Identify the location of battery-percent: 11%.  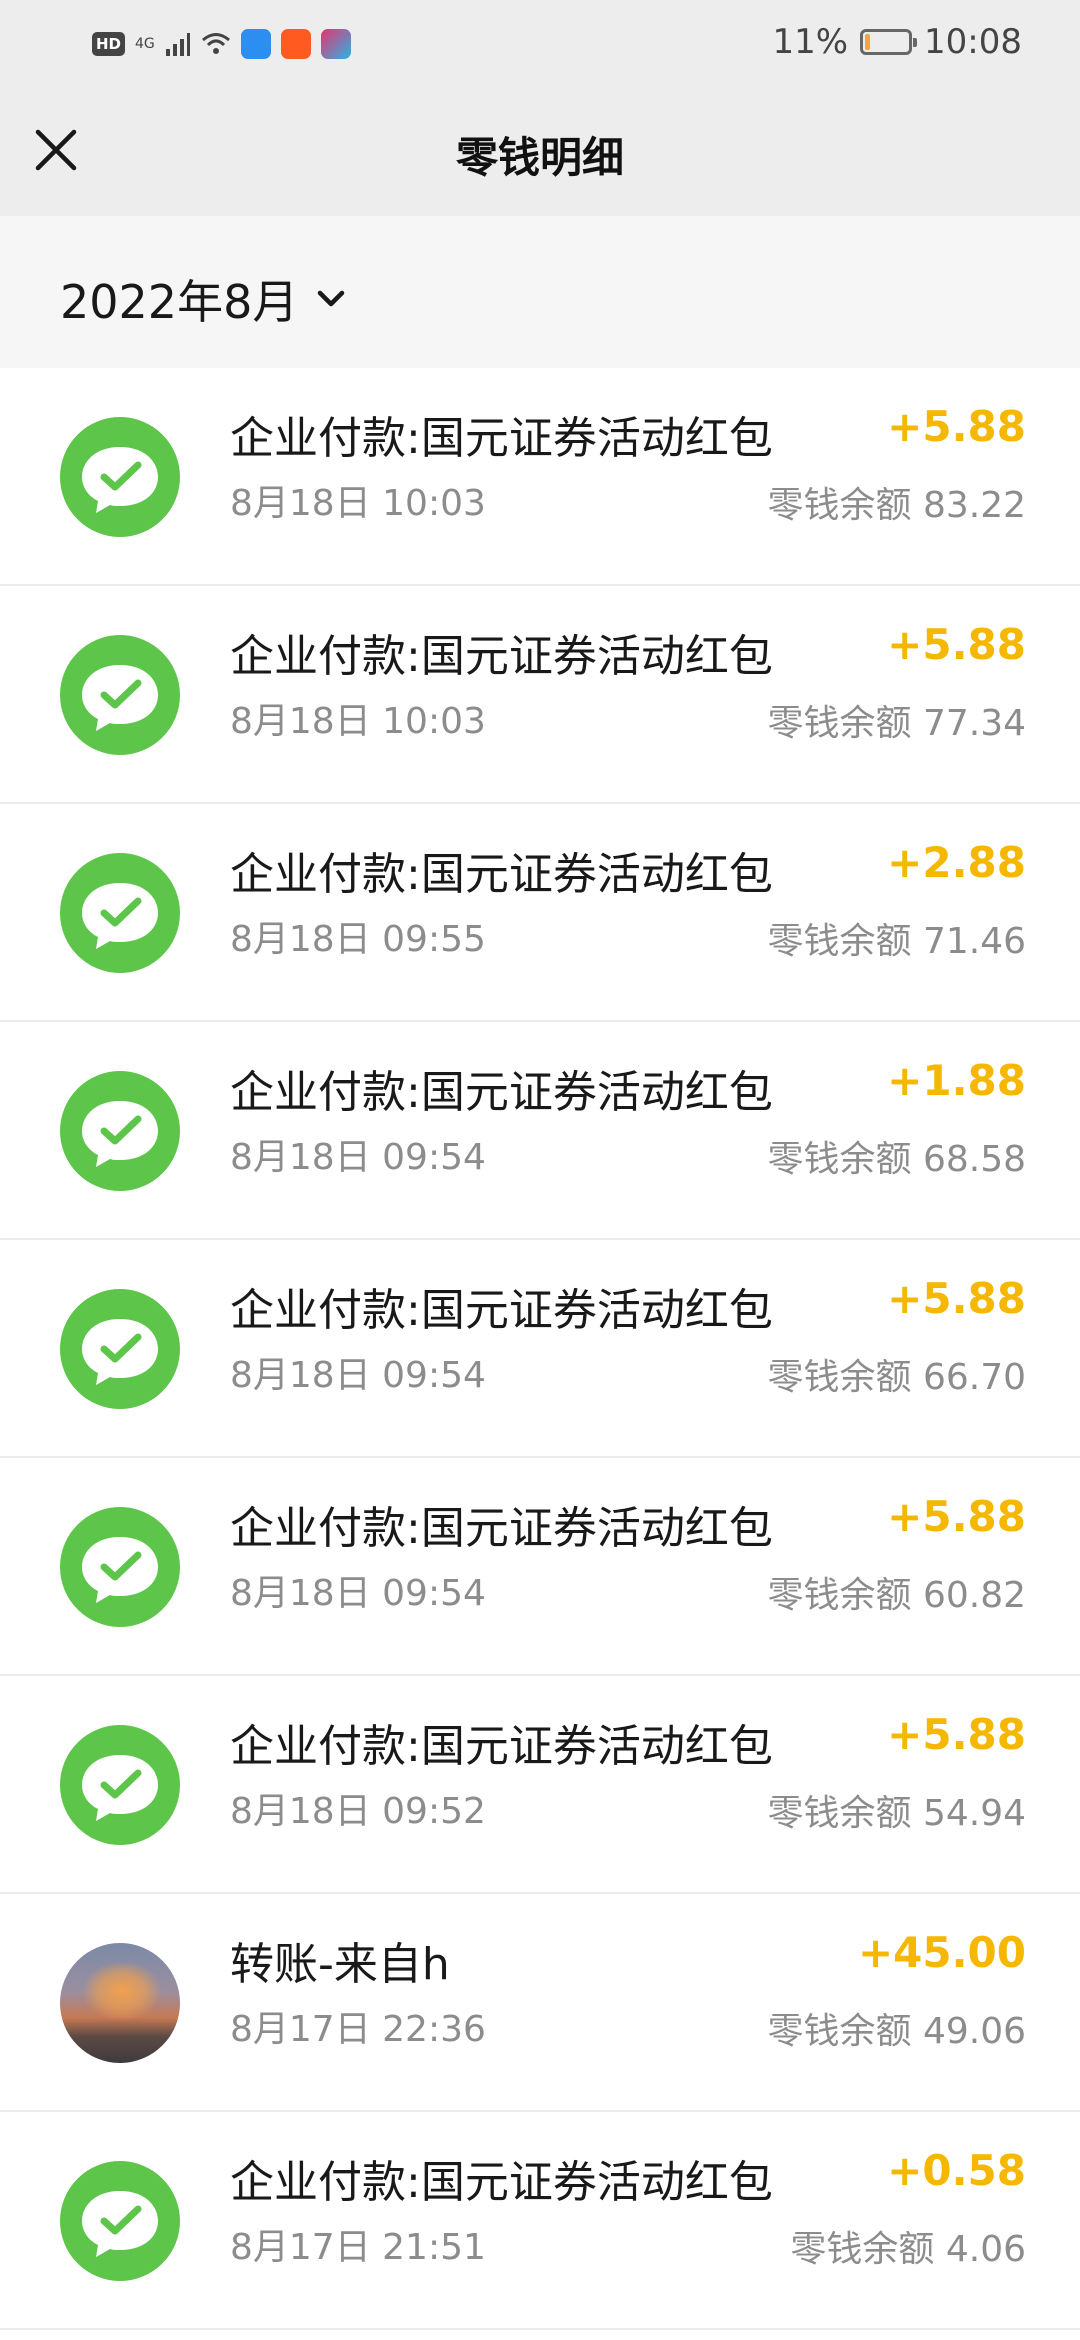
(810, 42).